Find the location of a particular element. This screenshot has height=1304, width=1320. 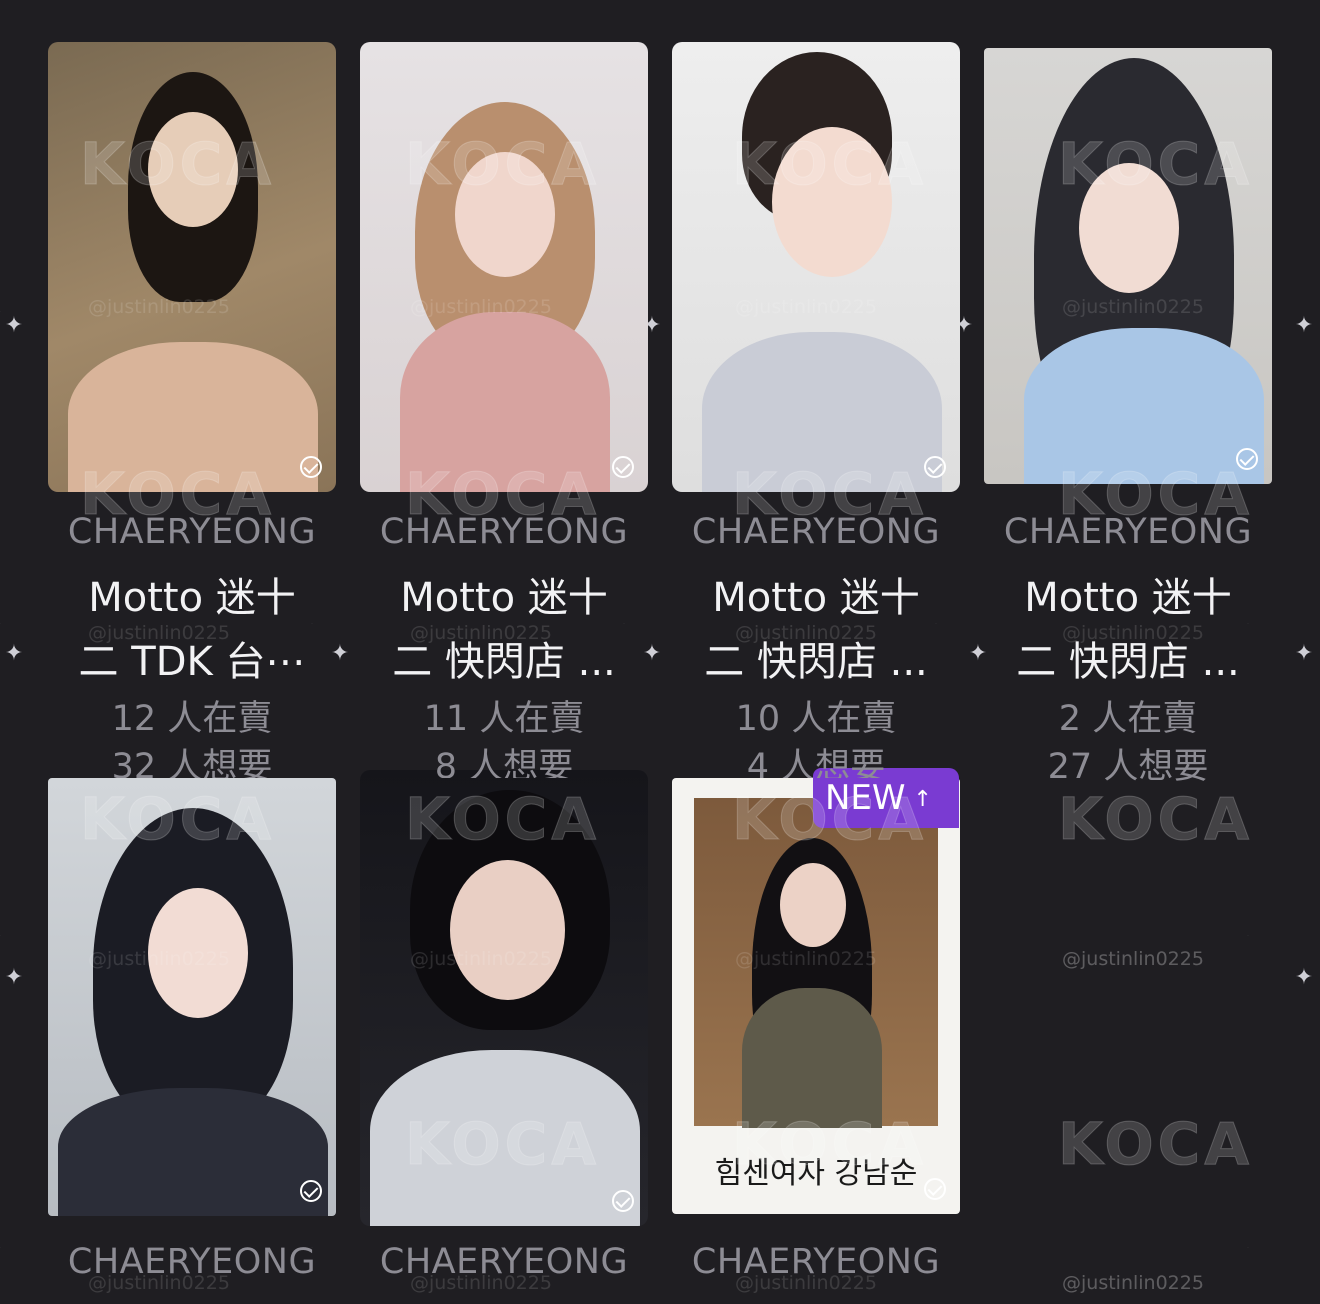

polaroid-caption: 힘센여자 강남순 is located at coordinates (816, 1173).